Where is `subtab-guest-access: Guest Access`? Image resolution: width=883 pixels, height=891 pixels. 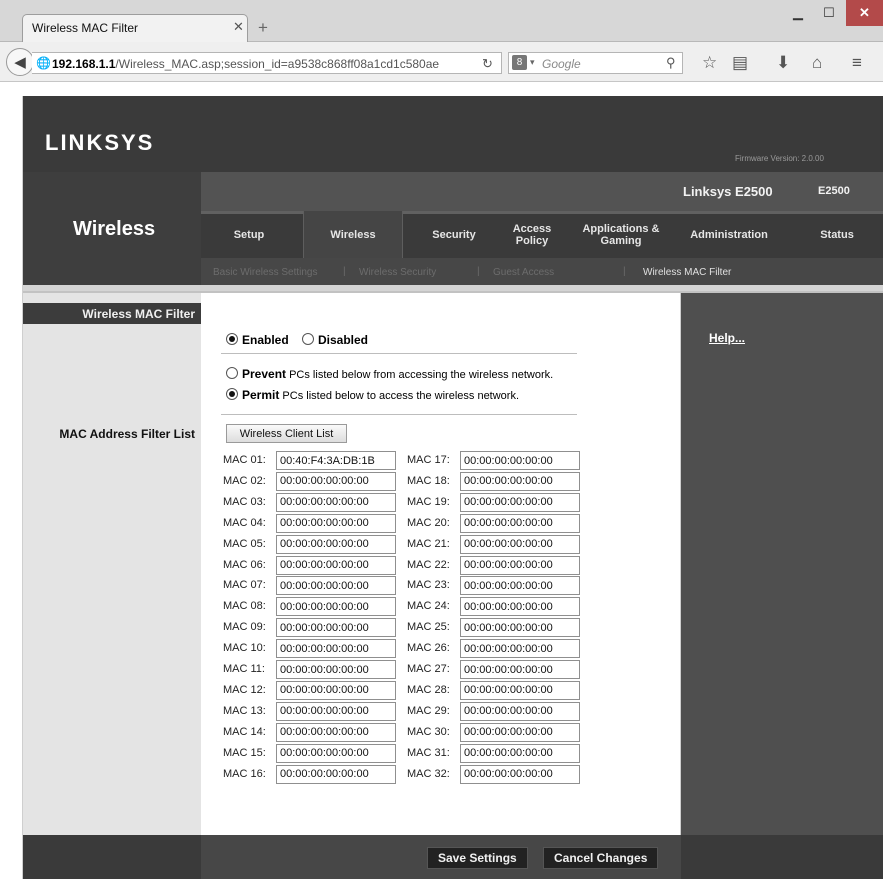 subtab-guest-access: Guest Access is located at coordinates (523, 272).